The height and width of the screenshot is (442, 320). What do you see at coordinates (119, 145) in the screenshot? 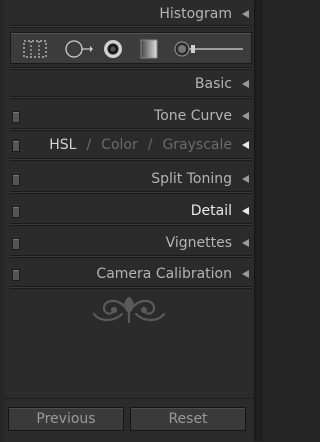
I see `tab-color: Color` at bounding box center [119, 145].